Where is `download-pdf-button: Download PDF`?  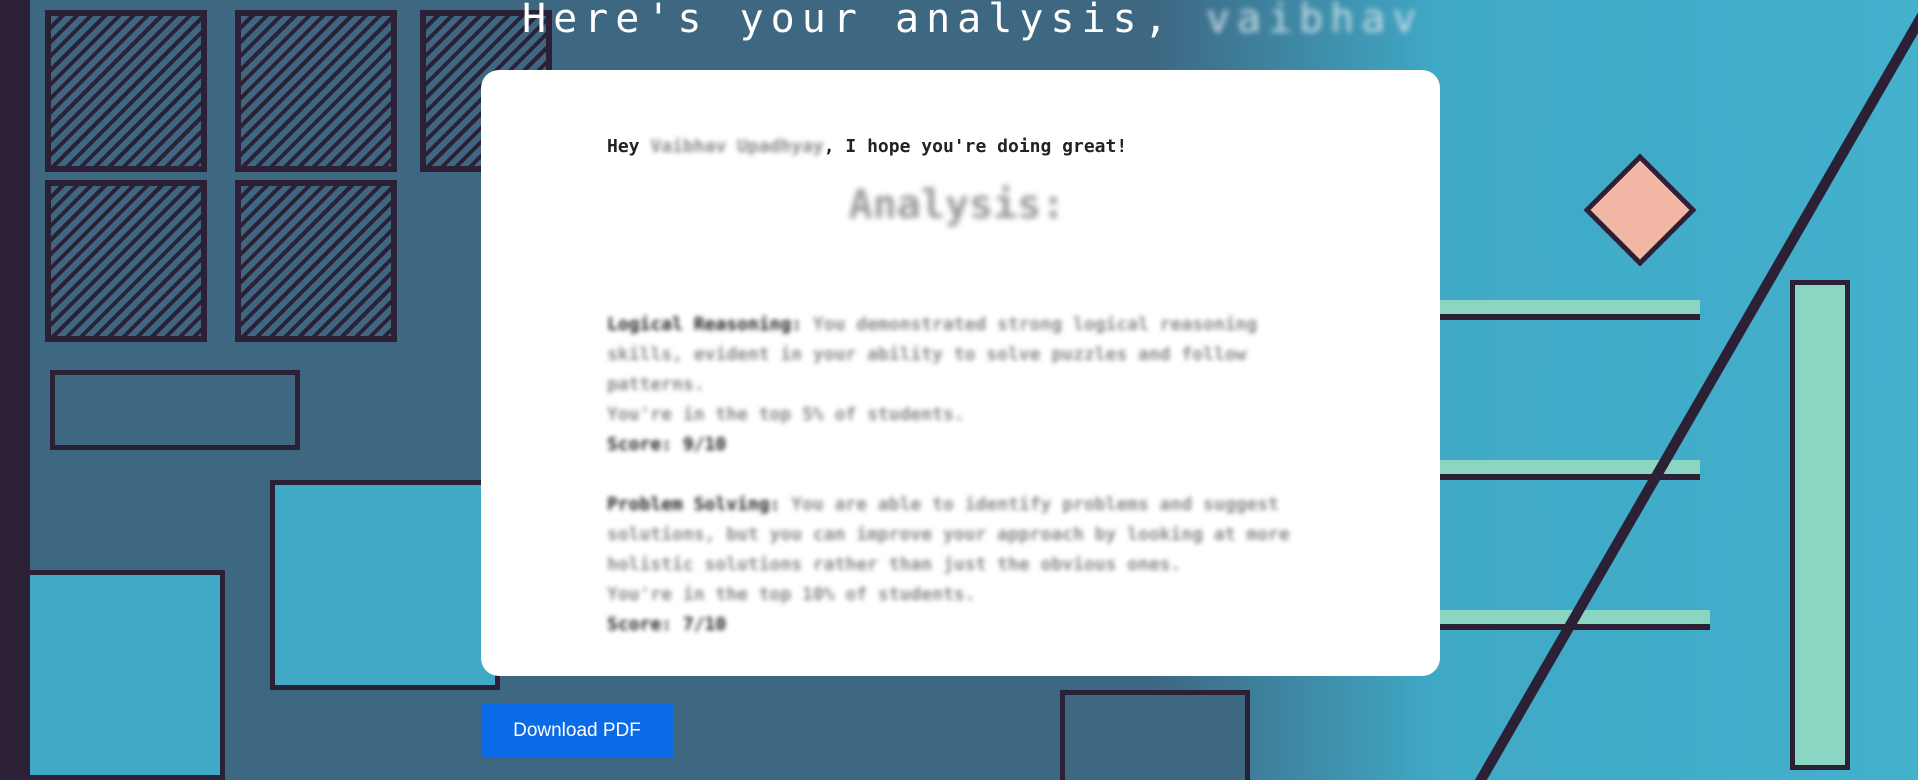
download-pdf-button: Download PDF is located at coordinates (577, 730).